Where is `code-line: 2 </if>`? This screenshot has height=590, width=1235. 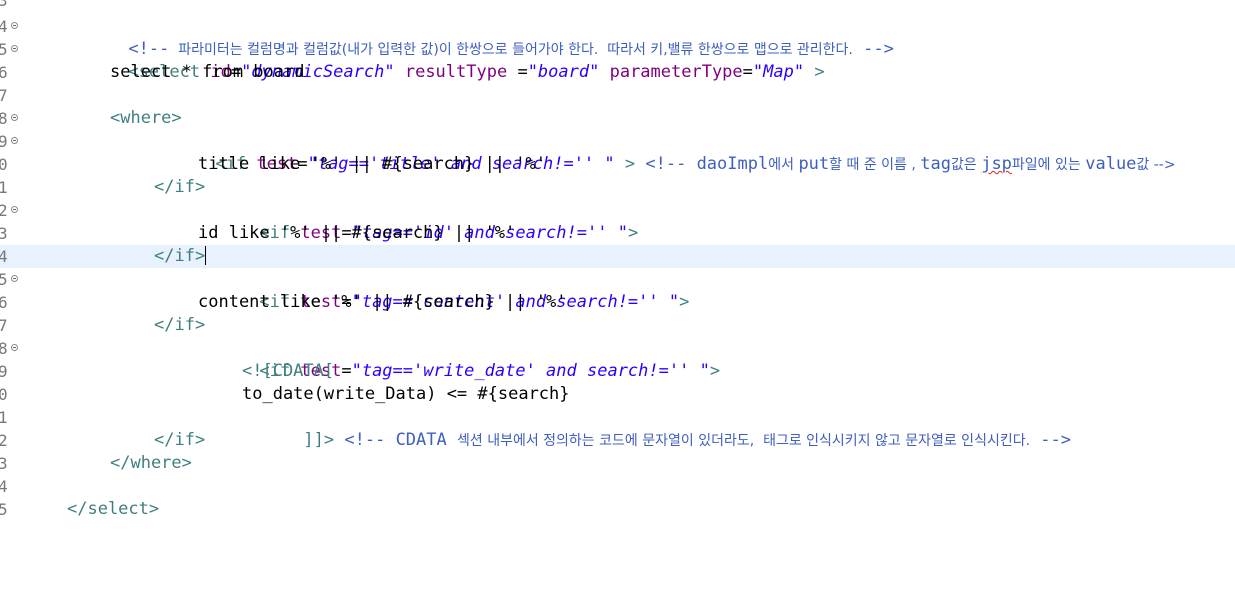
code-line: 2 </if> is located at coordinates (617, 440).